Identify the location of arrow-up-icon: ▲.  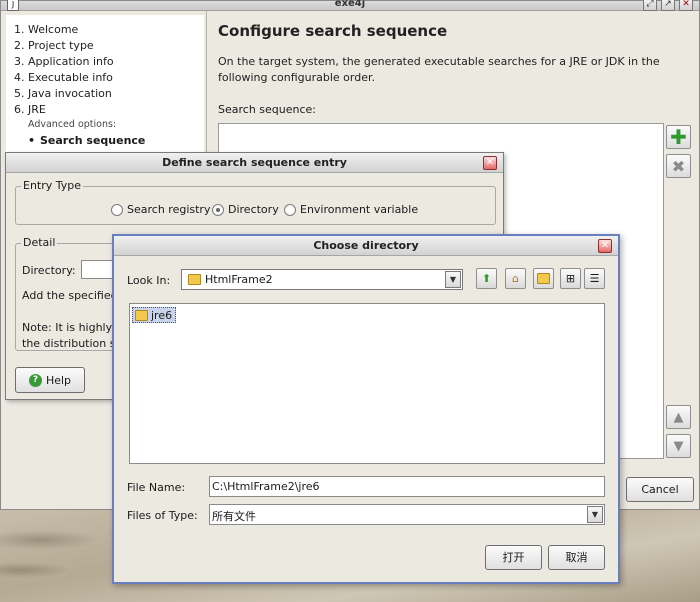
(678, 417).